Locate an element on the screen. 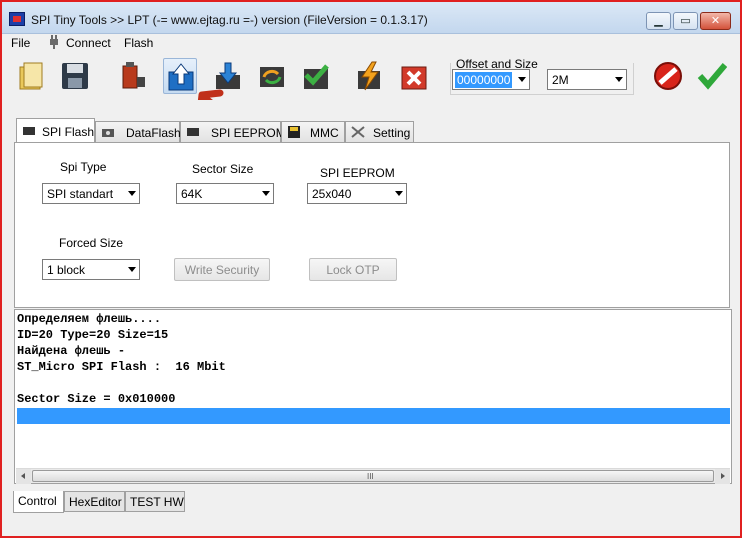 The image size is (742, 538). maximize-icon: ▭ is located at coordinates (685, 21).